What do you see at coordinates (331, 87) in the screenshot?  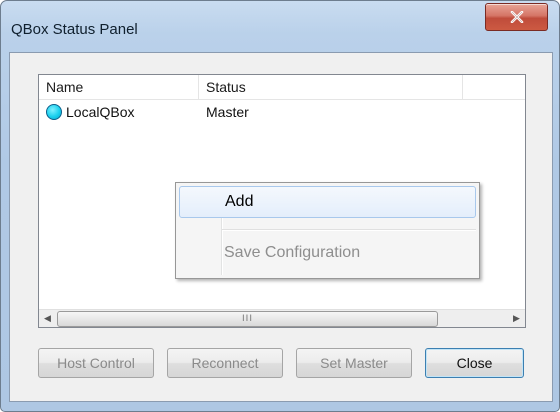 I see `column-header-status: Status` at bounding box center [331, 87].